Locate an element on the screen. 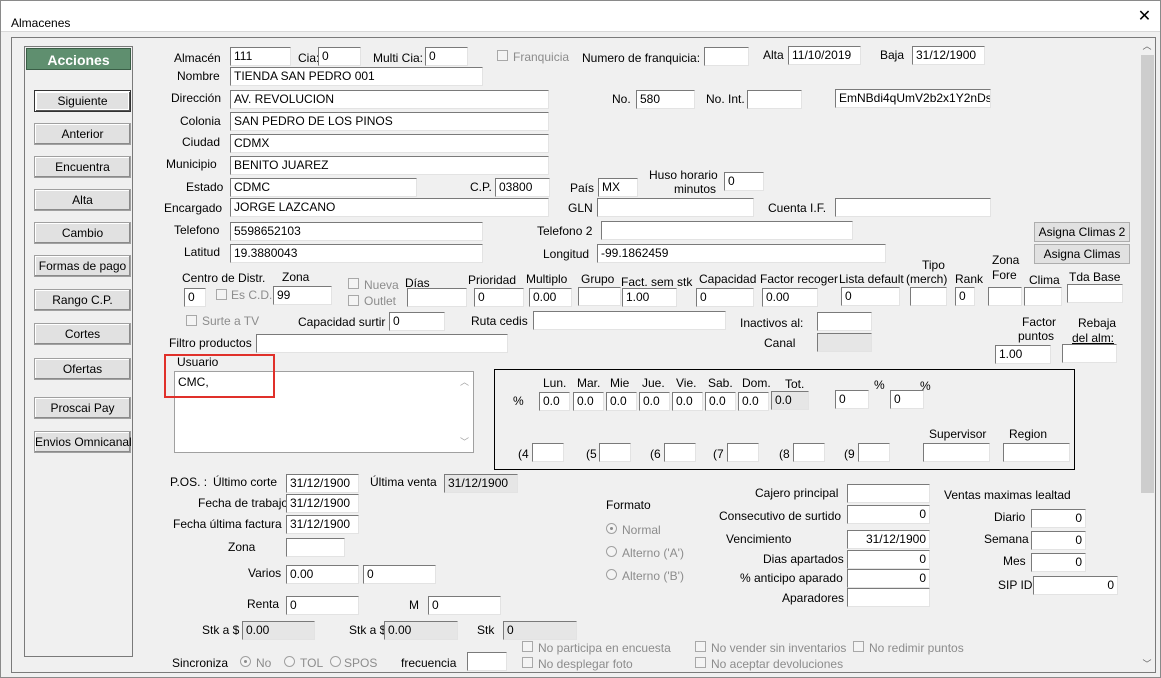  ruta-cedis-field is located at coordinates (629, 320).